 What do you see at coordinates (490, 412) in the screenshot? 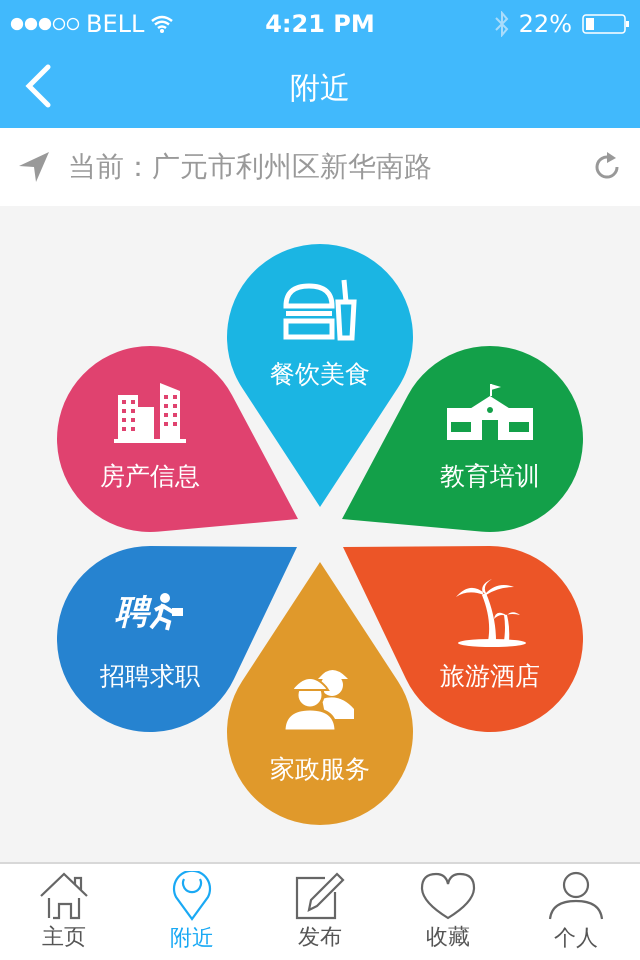
I see `school-building-icon` at bounding box center [490, 412].